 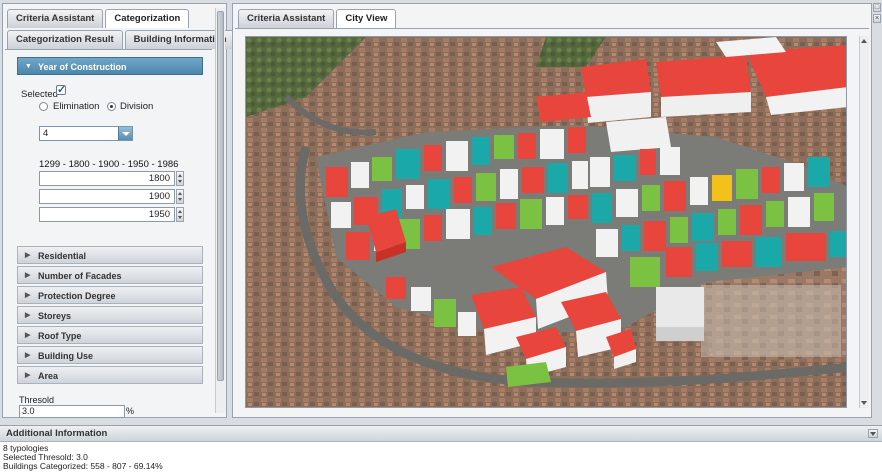 I want to click on scroll-up-icon, so click(x=864, y=41).